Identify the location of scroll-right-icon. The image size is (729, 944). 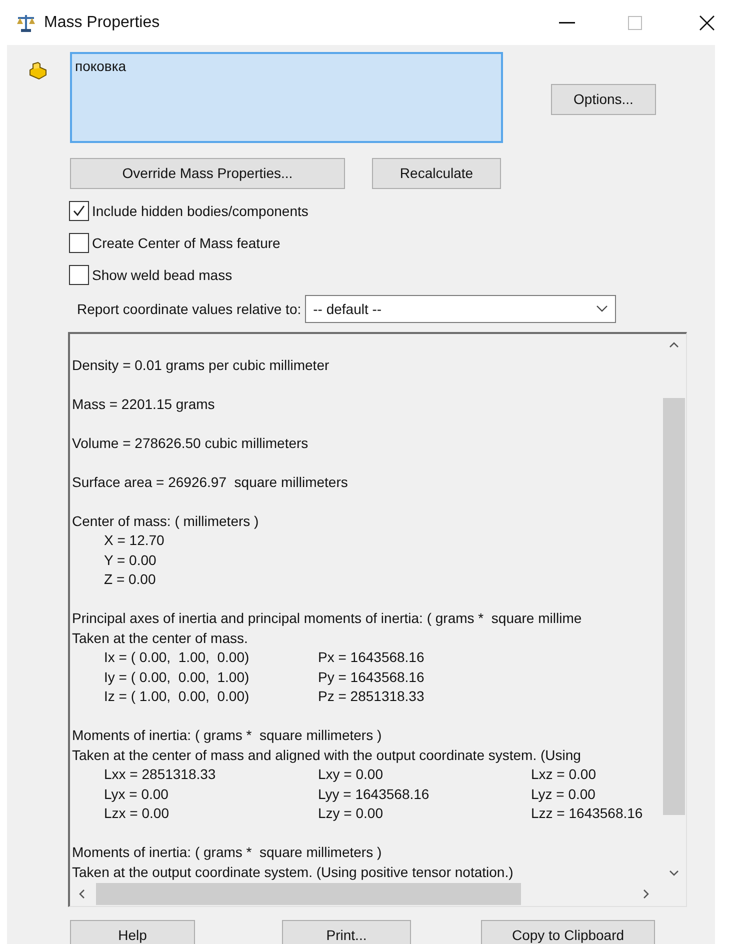
(646, 894).